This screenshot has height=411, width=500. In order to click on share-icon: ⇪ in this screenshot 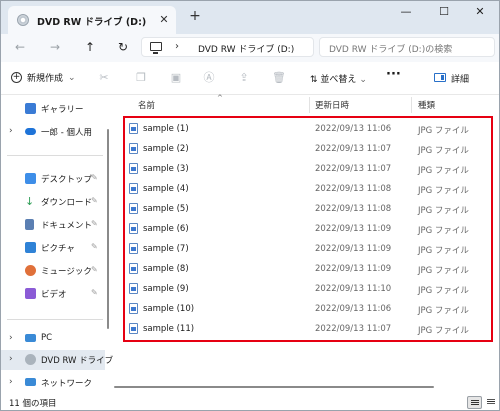, I will do `click(244, 78)`.